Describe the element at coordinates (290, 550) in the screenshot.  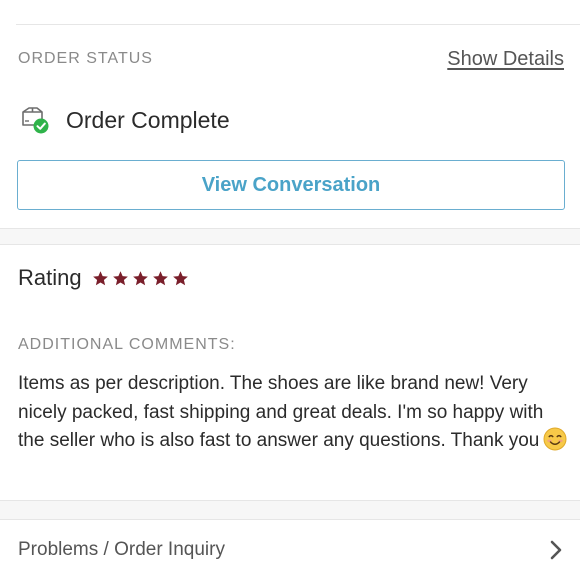
I see `problems-order-inquiry-row: Problems / Order Inquiry` at that location.